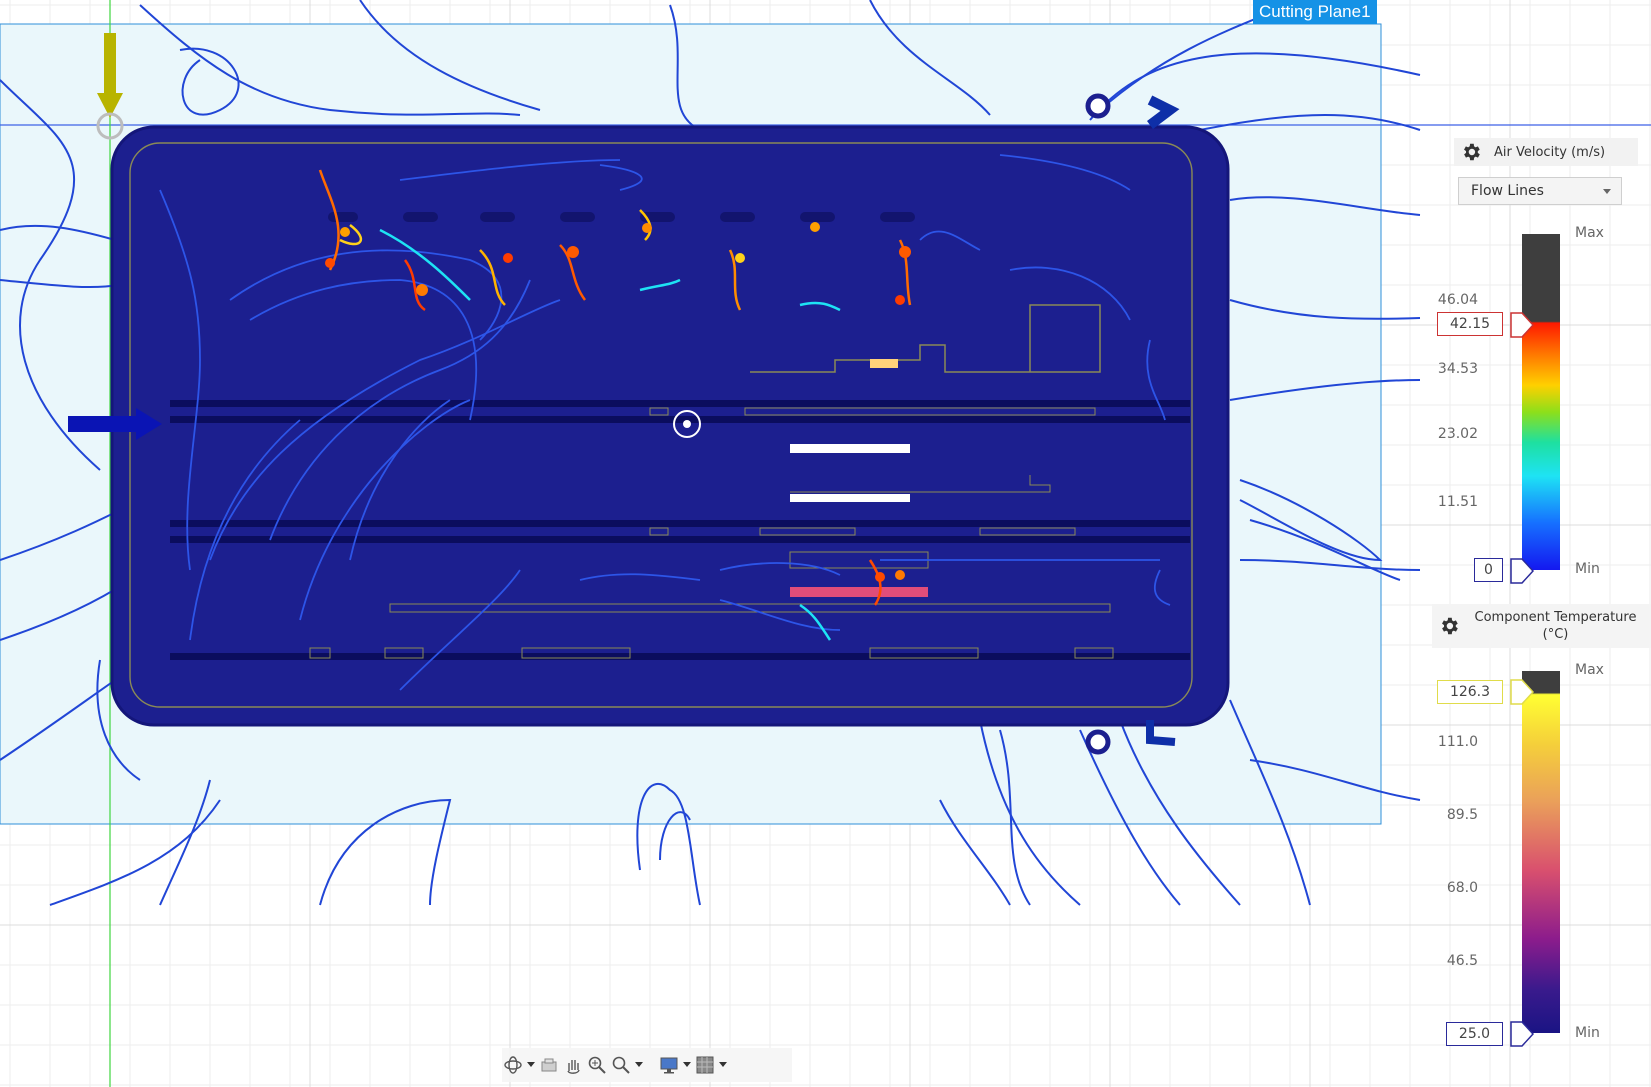 This screenshot has height=1087, width=1651. I want to click on air-velocity-tick: 23.02, so click(1457, 434).